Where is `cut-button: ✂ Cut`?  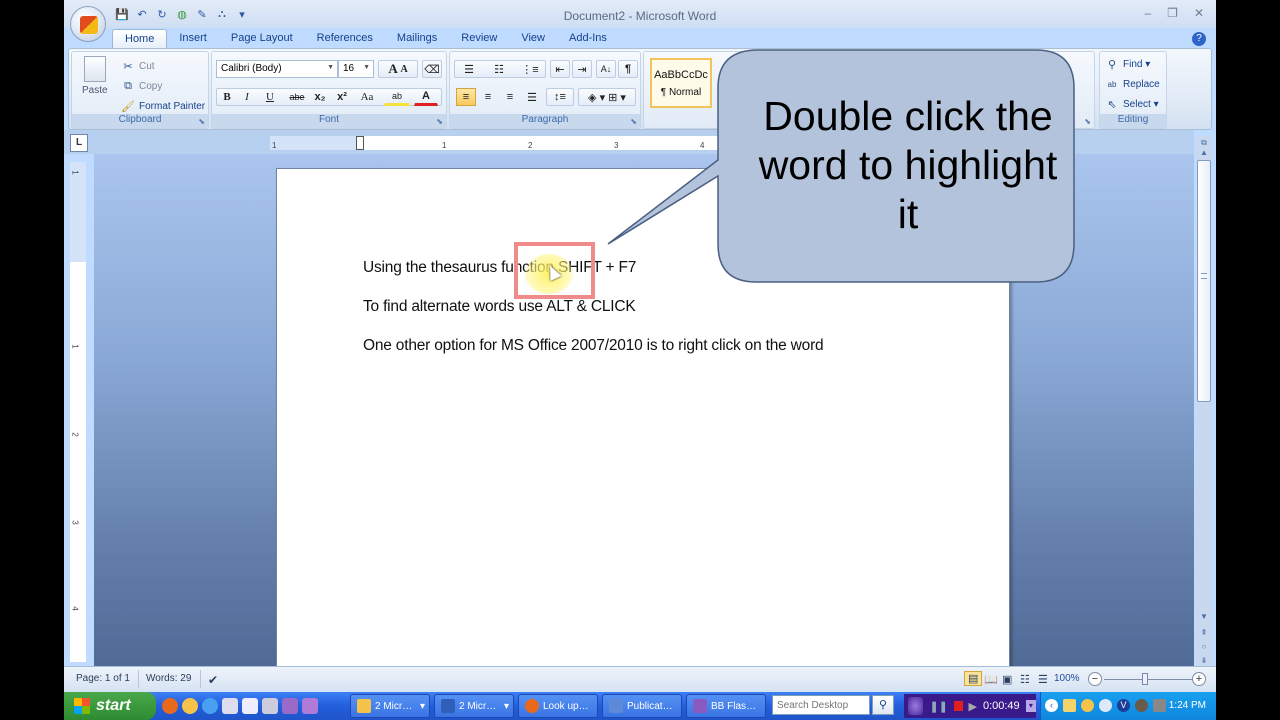
cut-button: ✂ Cut is located at coordinates (137, 66).